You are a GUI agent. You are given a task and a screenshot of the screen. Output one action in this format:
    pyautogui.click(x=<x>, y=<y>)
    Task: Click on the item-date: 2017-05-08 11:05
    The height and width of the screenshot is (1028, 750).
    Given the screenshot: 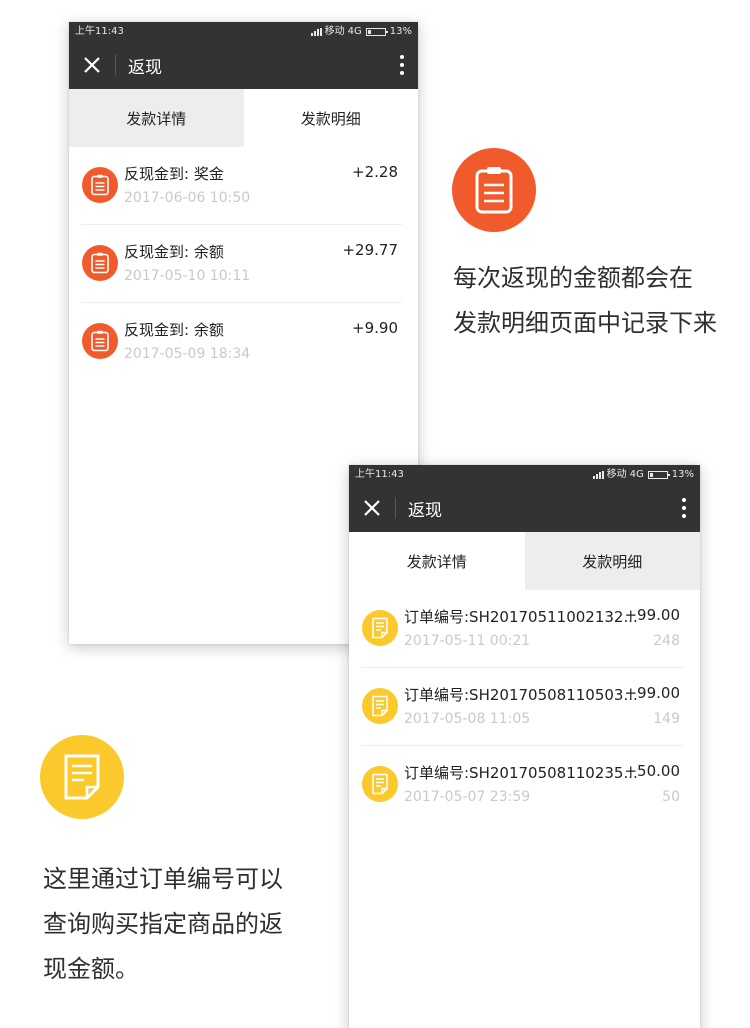 What is the action you would take?
    pyautogui.click(x=467, y=719)
    